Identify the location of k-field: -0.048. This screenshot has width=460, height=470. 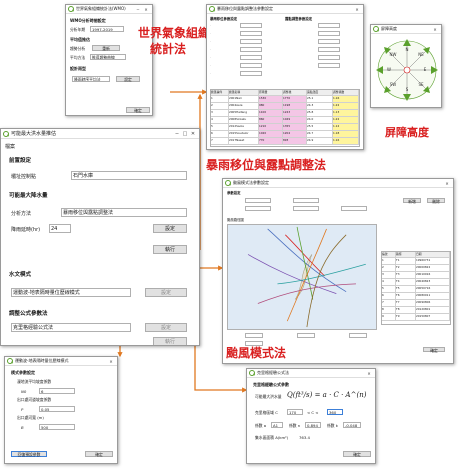
(352, 425).